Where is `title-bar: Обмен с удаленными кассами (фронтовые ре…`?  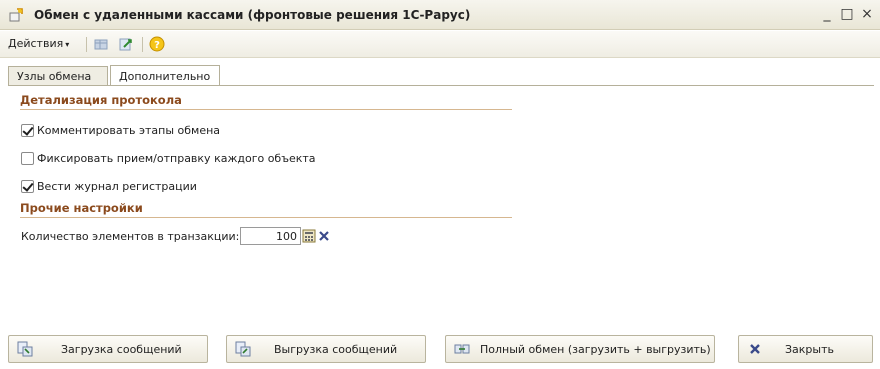 title-bar: Обмен с удаленными кассами (фронтовые ре… is located at coordinates (440, 15).